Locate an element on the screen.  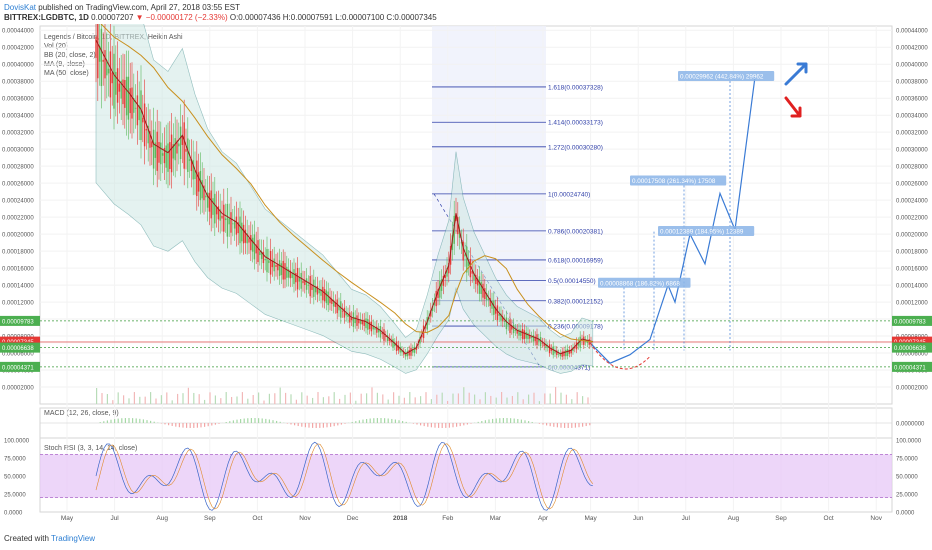
price-change: ▼ −0.00000172 (−2.33%) is located at coordinates (181, 17).